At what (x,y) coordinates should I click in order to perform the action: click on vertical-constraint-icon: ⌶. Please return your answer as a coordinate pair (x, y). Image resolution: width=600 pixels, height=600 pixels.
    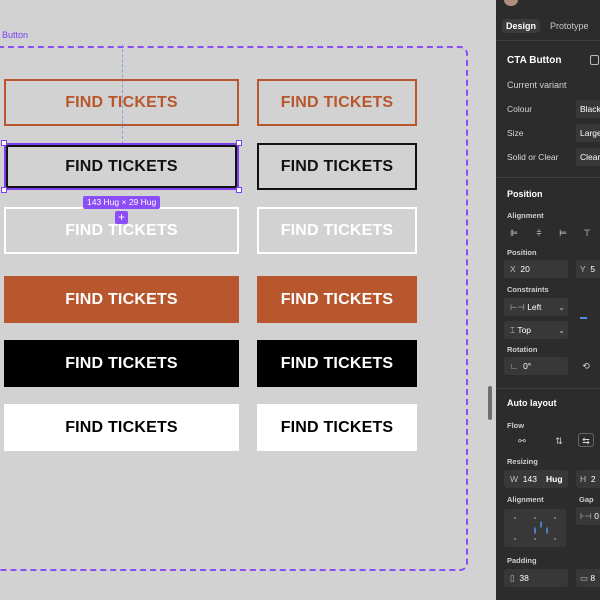
    Looking at the image, I should click on (513, 330).